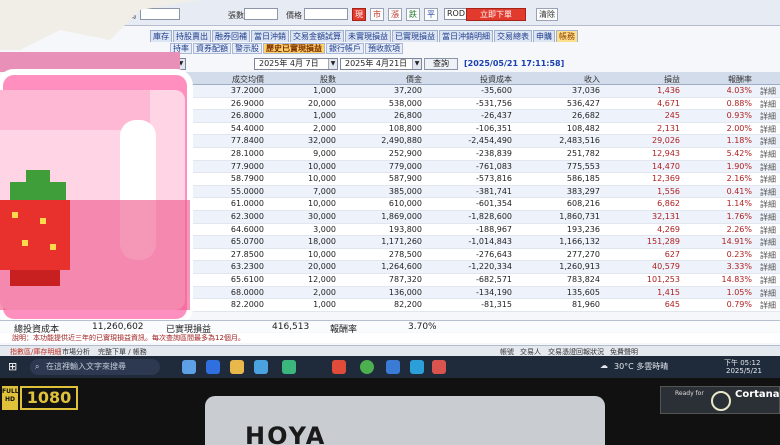 The image size is (780, 445). Describe the element at coordinates (547, 14) in the screenshot. I see `clear-button: 清除` at that location.